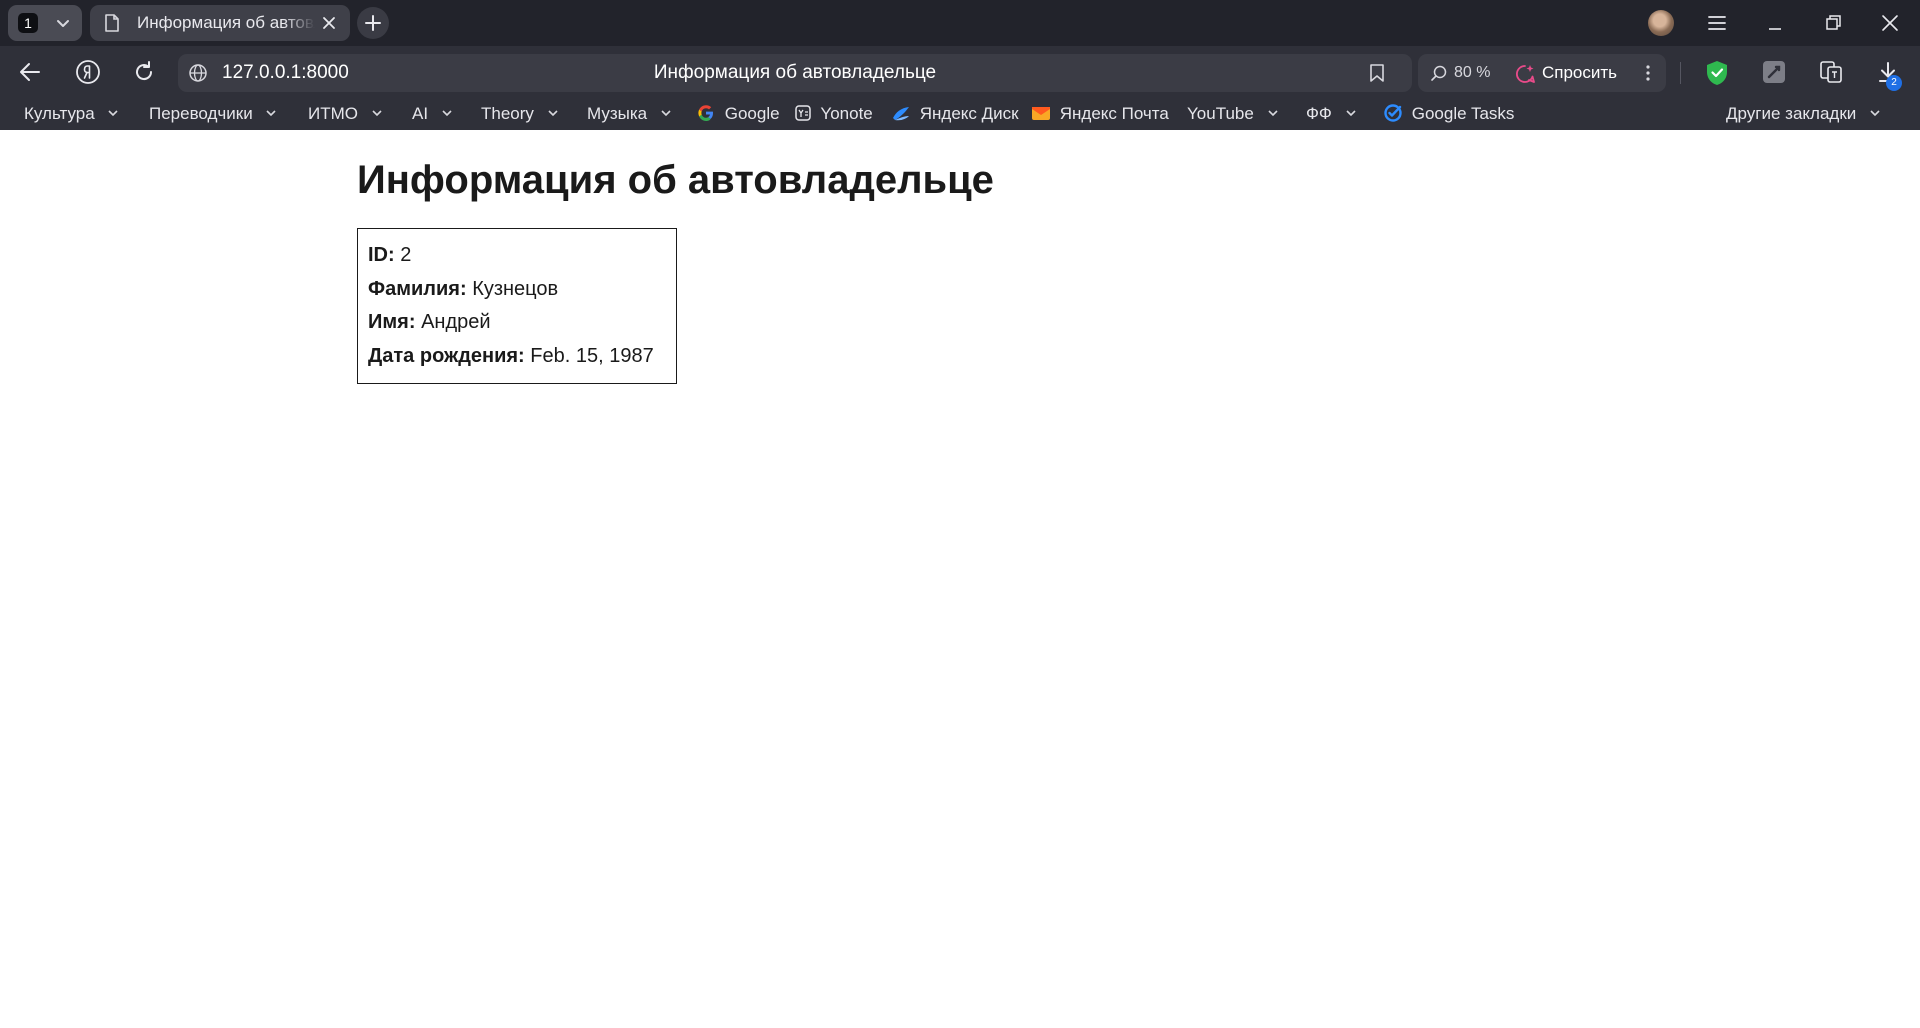  I want to click on url-text: 127.0.0.1:8000, so click(285, 73).